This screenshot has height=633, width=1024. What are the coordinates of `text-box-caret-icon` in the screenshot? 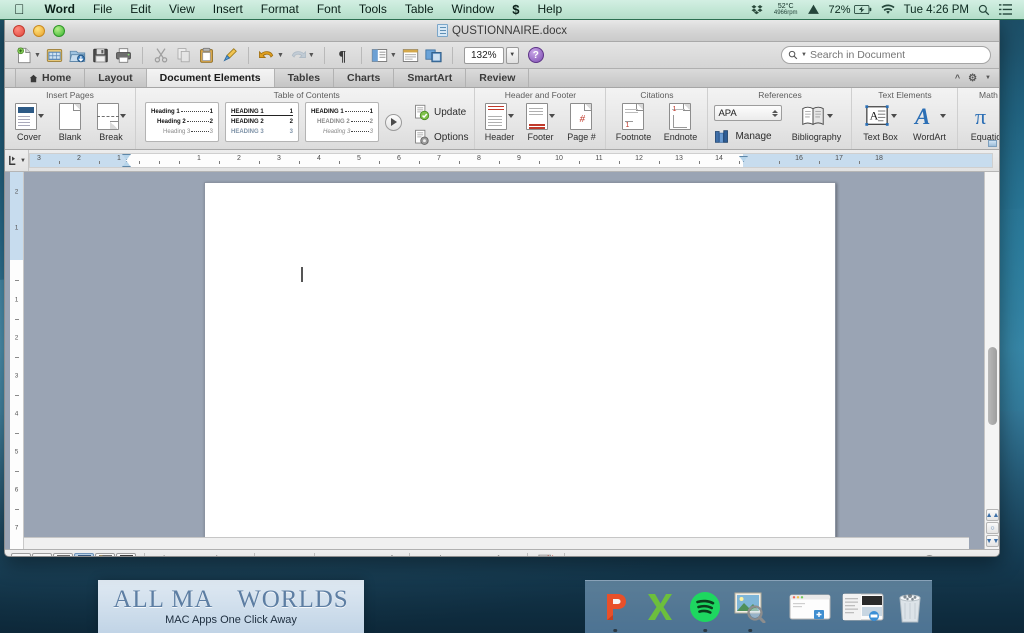 It's located at (893, 116).